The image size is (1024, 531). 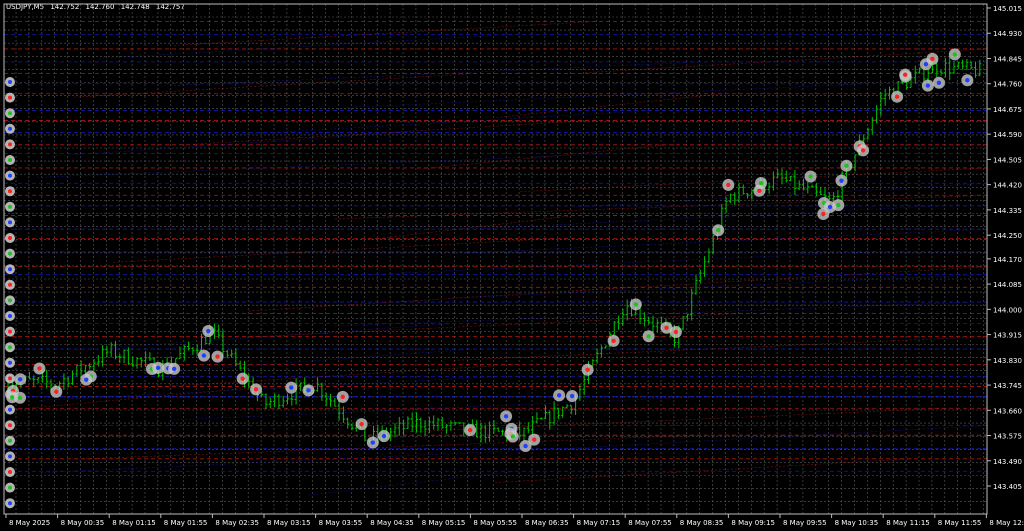 I want to click on time-tick-label: 8 May 11:55, so click(x=960, y=523).